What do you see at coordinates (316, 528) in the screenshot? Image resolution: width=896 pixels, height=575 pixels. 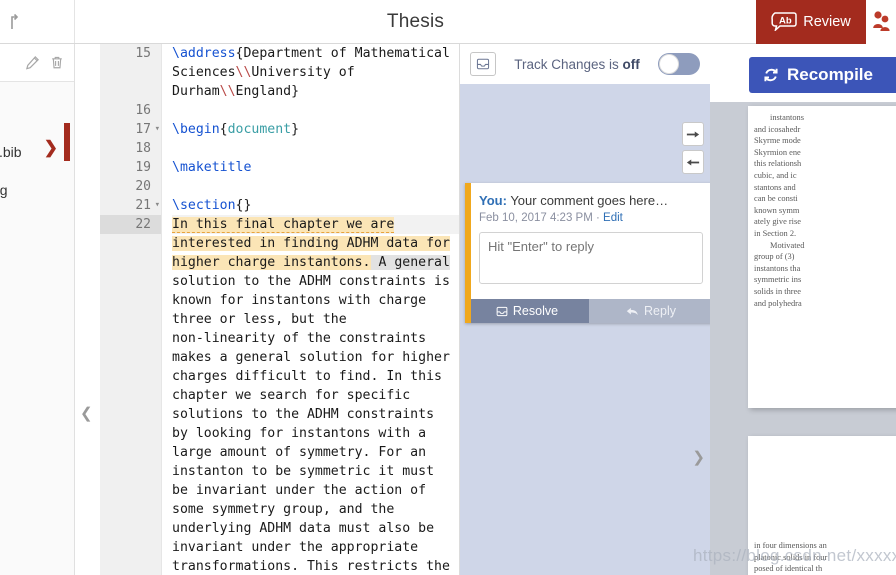 I see `code-line: underlying ADHM data must also be` at bounding box center [316, 528].